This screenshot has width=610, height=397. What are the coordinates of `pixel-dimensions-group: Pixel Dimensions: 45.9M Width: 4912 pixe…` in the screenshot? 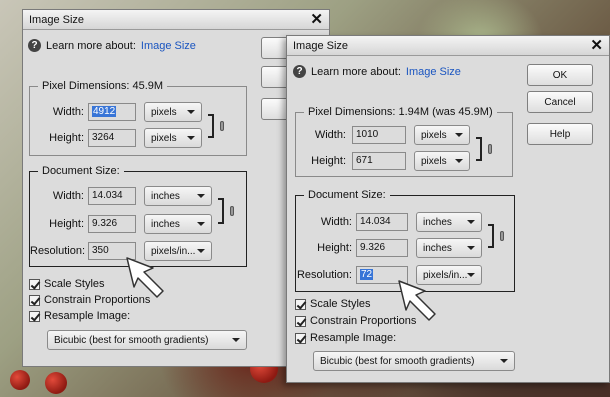 It's located at (138, 118).